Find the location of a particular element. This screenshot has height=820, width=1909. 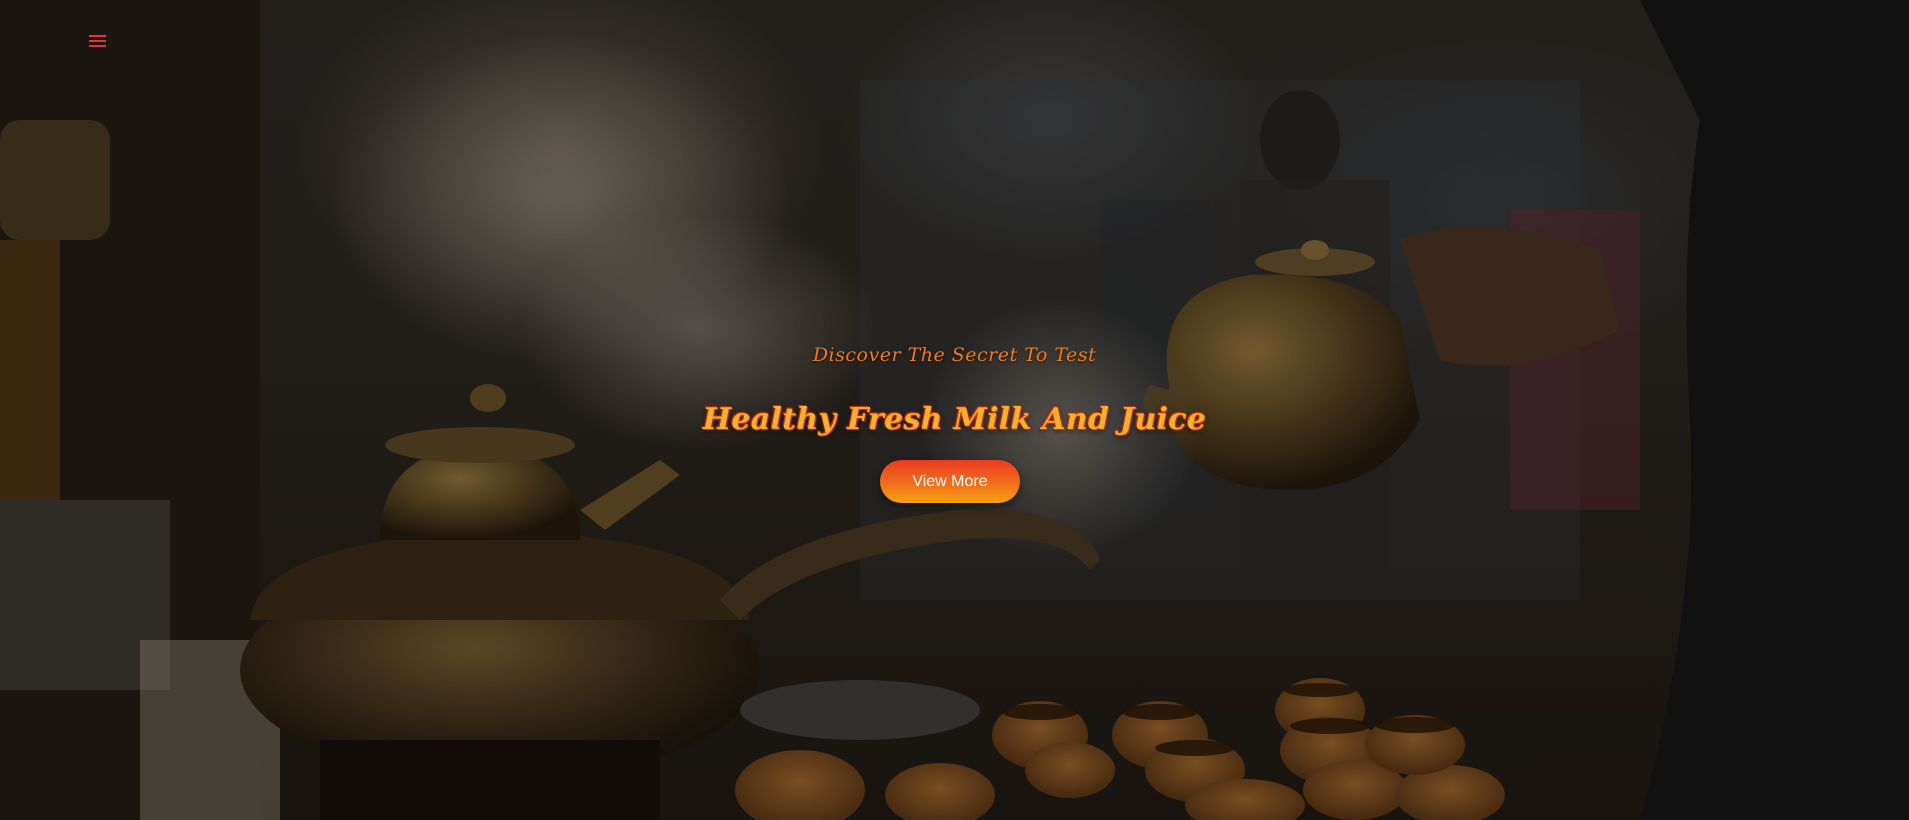

hamburger-menu-icon is located at coordinates (98, 41).